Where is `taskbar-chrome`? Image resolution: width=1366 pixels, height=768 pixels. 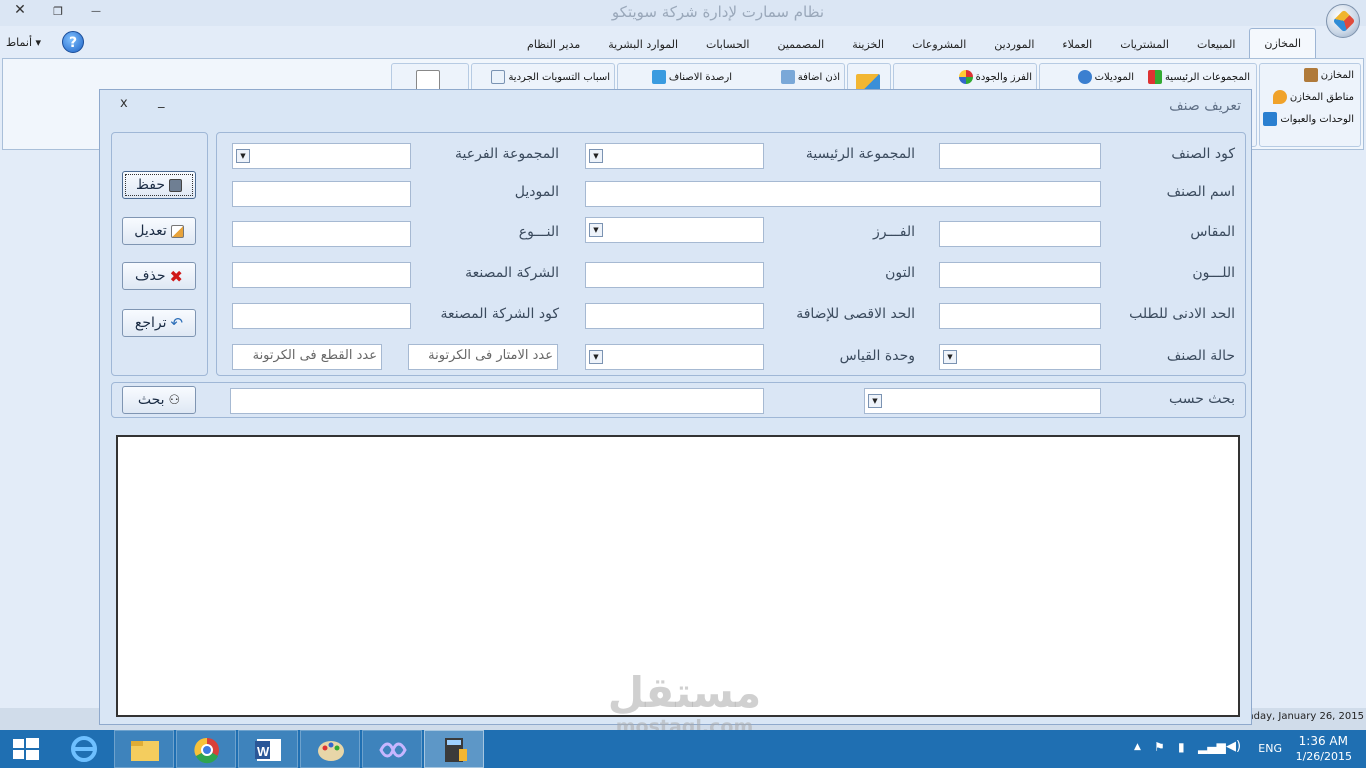 taskbar-chrome is located at coordinates (206, 749).